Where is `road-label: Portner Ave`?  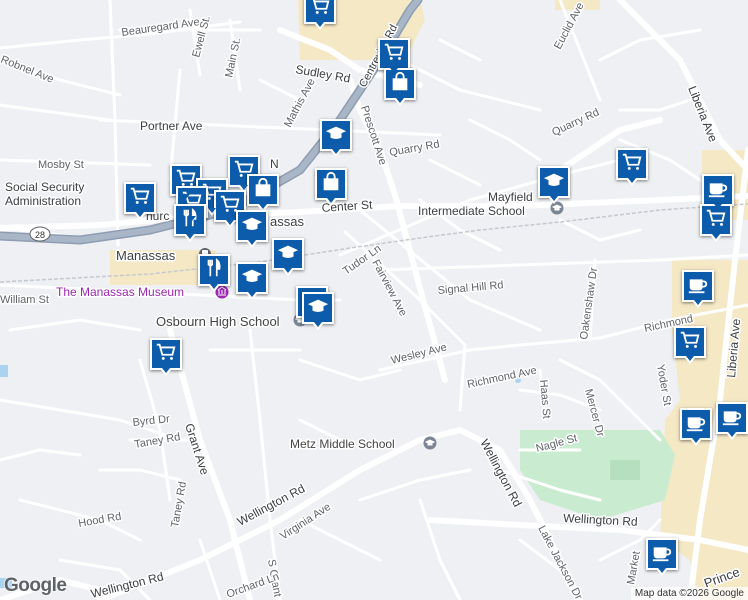 road-label: Portner Ave is located at coordinates (171, 126).